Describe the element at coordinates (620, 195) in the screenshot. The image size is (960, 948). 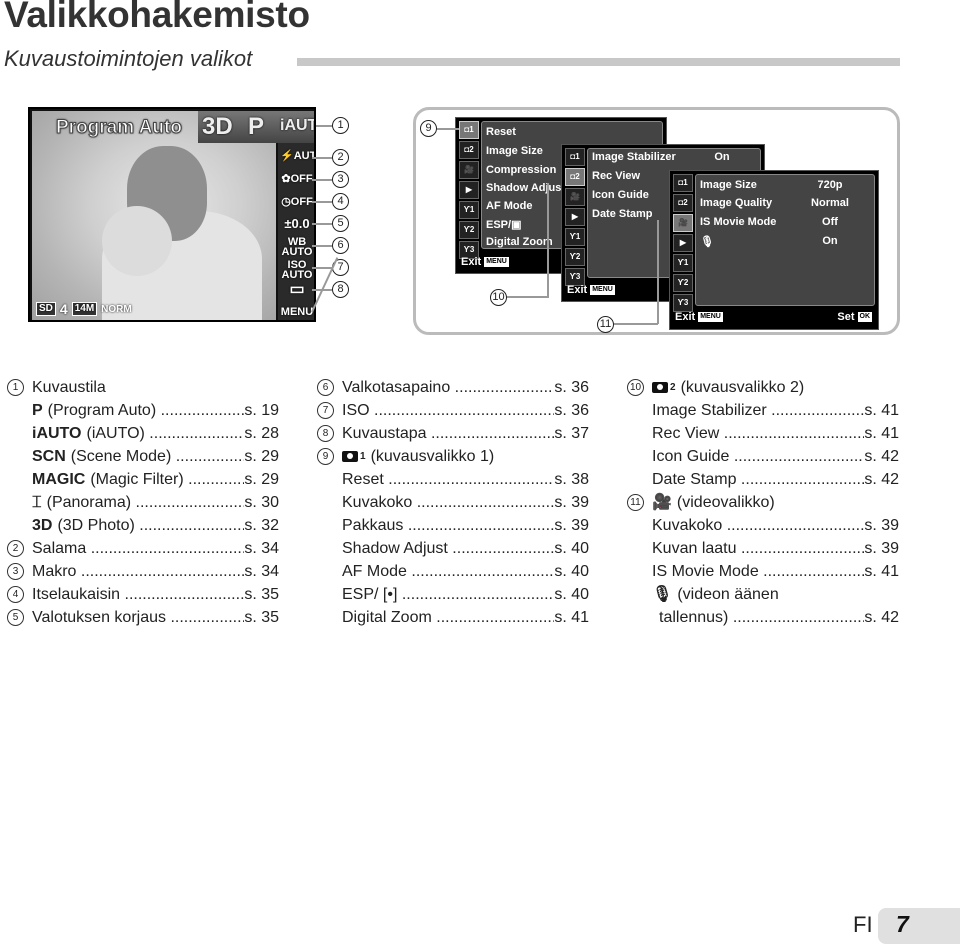
I see `menu-item-icon-guide: Icon Guide` at that location.